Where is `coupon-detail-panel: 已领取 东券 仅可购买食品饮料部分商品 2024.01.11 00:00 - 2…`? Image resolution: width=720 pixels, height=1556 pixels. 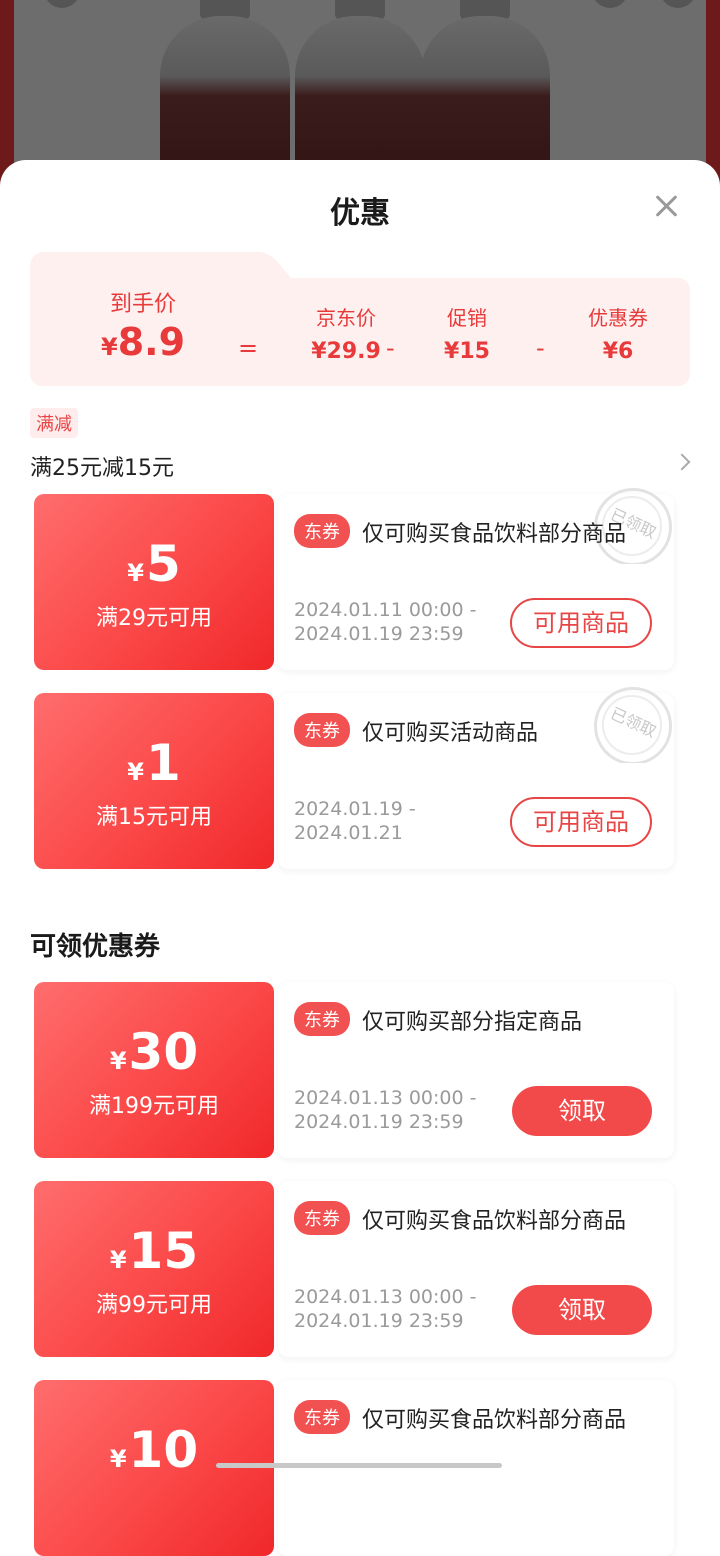
coupon-detail-panel: 已领取 东券 仅可购买食品饮料部分商品 2024.01.11 00:00 - 2… is located at coordinates (476, 579).